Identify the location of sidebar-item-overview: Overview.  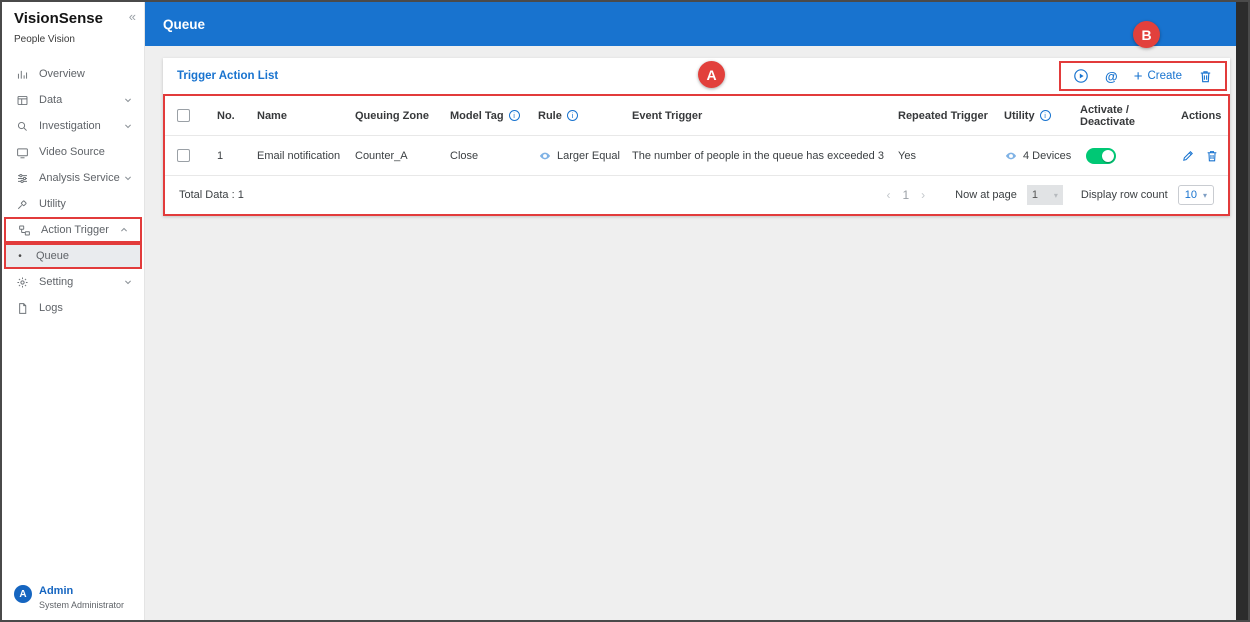
(73, 74).